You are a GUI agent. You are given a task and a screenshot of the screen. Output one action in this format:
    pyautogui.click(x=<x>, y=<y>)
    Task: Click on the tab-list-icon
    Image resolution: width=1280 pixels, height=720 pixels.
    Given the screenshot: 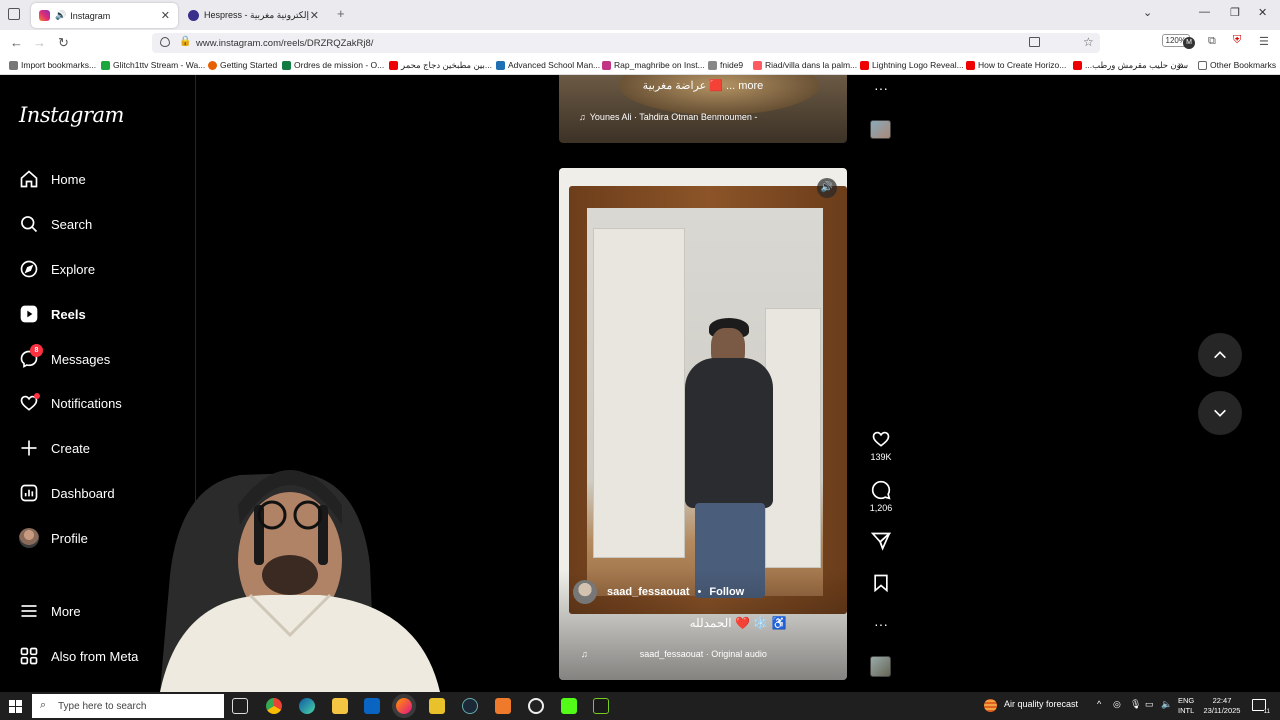 What is the action you would take?
    pyautogui.click(x=14, y=14)
    